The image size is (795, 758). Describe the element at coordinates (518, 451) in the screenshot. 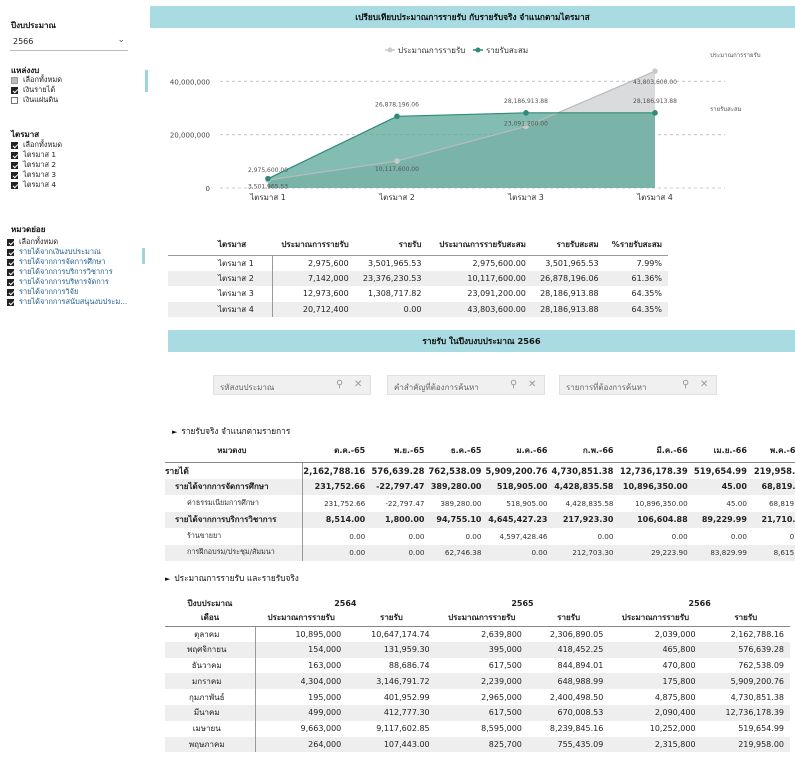

I see `column-header: ม.ค.-66` at that location.